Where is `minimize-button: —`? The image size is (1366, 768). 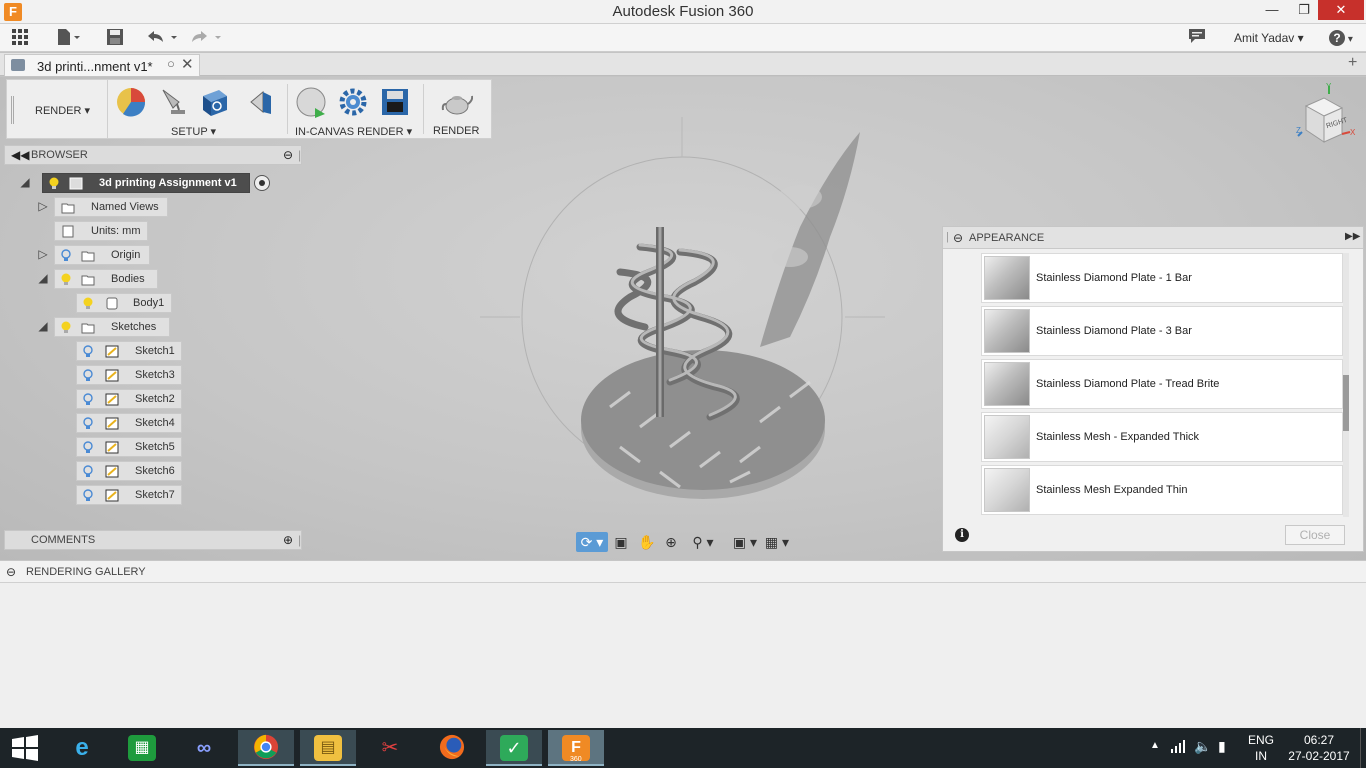
minimize-button: — is located at coordinates (1272, 10).